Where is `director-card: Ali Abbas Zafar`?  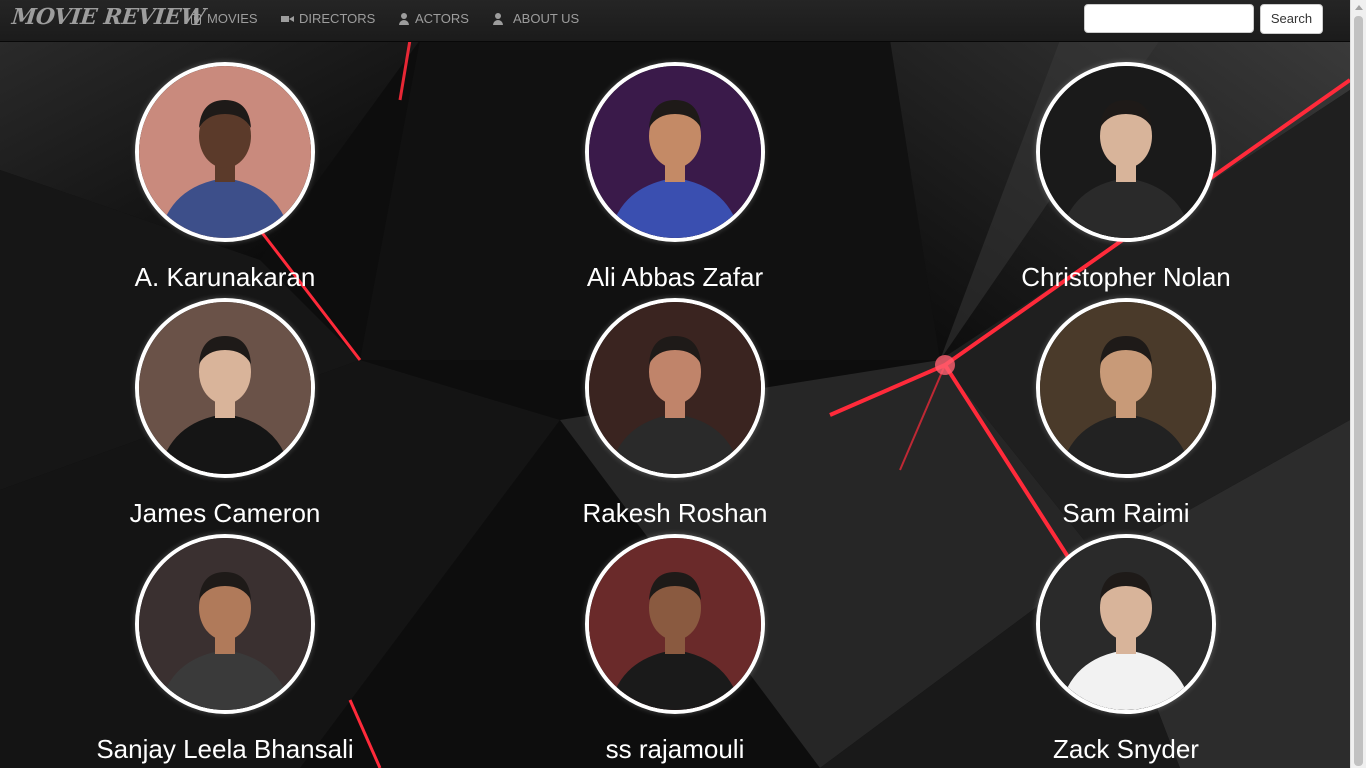 director-card: Ali Abbas Zafar is located at coordinates (675, 177).